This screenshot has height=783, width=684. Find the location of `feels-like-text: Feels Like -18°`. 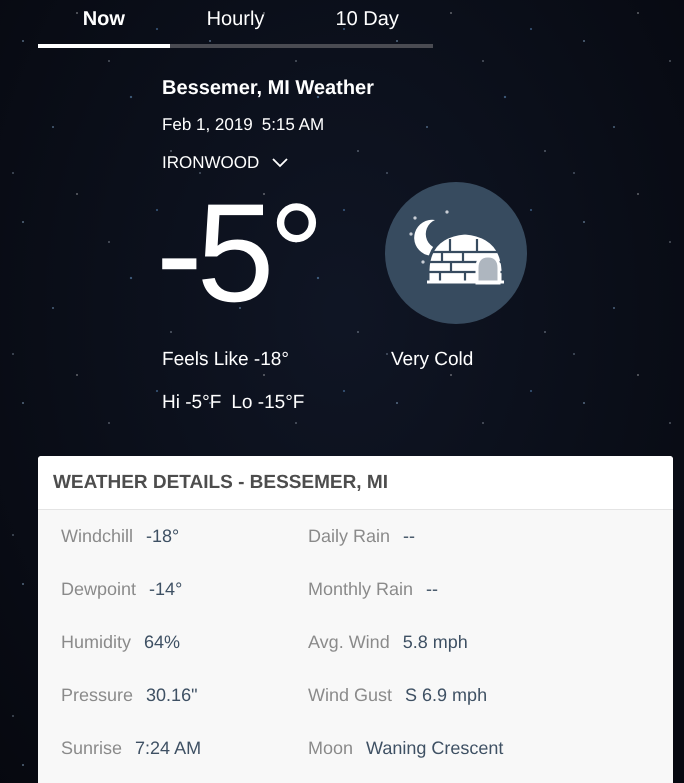

feels-like-text: Feels Like -18° is located at coordinates (225, 360).